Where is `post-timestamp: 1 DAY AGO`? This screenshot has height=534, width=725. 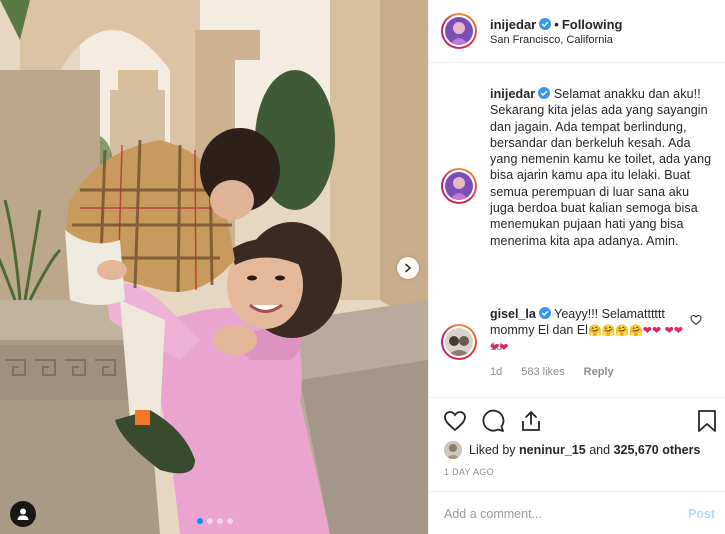 post-timestamp: 1 DAY AGO is located at coordinates (469, 472).